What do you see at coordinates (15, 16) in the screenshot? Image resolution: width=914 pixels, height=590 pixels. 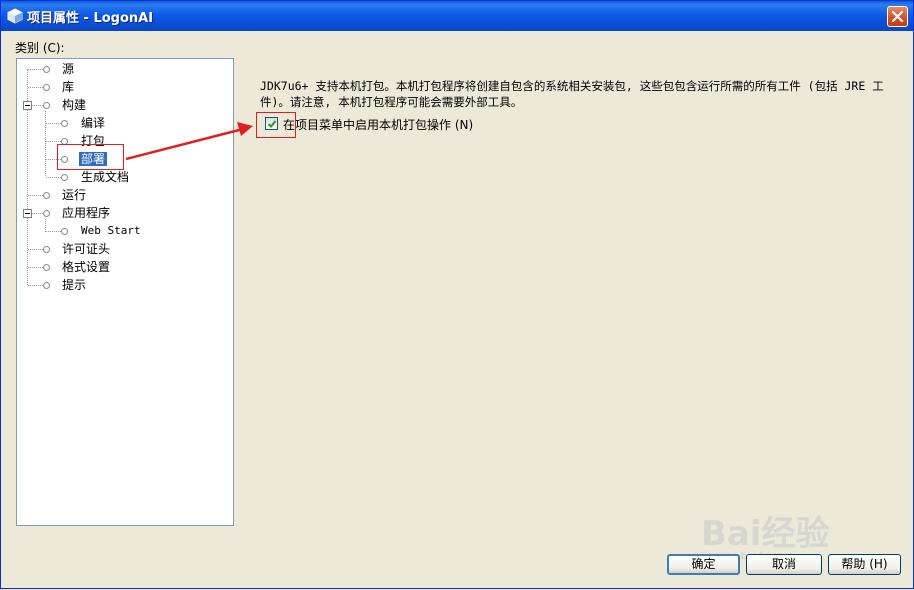 I see `netbeans-cube-icon` at bounding box center [15, 16].